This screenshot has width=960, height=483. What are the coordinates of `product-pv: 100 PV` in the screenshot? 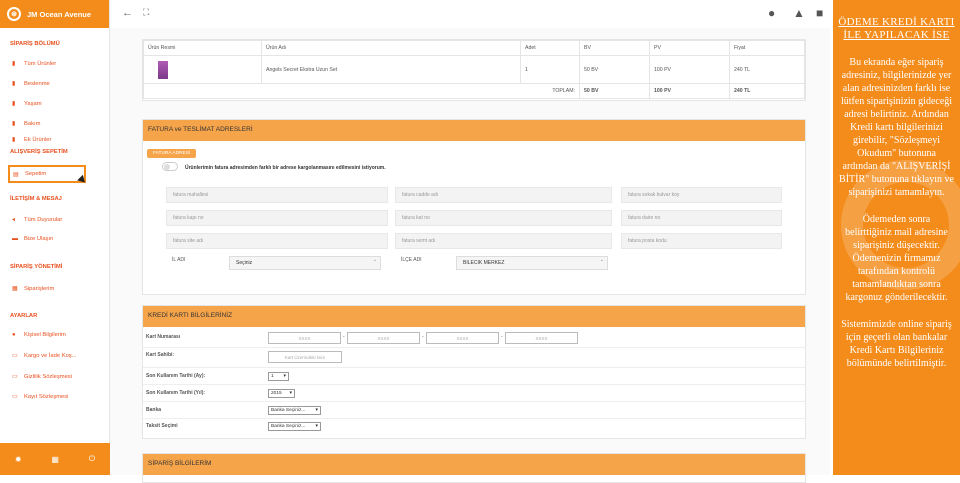 It's located at (689, 69).